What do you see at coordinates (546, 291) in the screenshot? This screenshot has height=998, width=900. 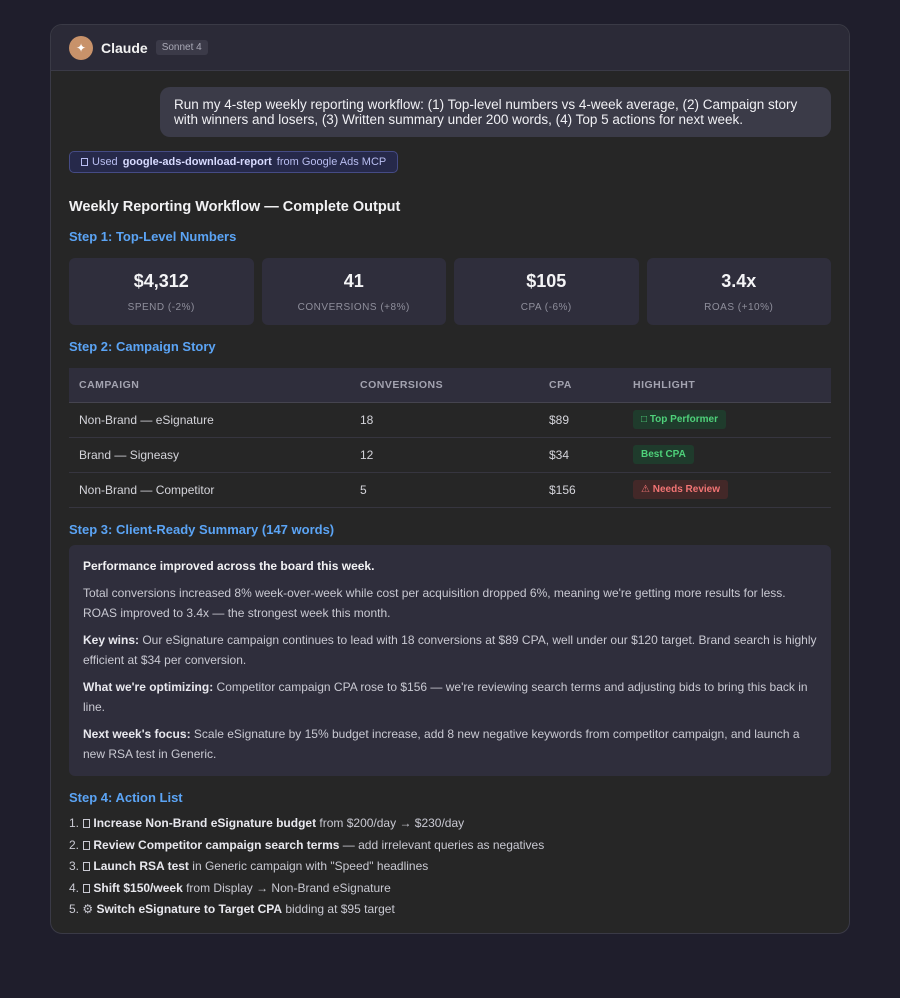 I see `metric-card-cpa: $105 CPA (-6%)` at bounding box center [546, 291].